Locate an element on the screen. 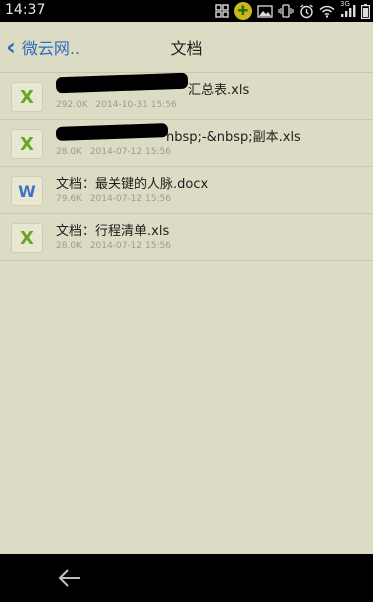 The image size is (373, 602). vibrate-icon is located at coordinates (286, 11).